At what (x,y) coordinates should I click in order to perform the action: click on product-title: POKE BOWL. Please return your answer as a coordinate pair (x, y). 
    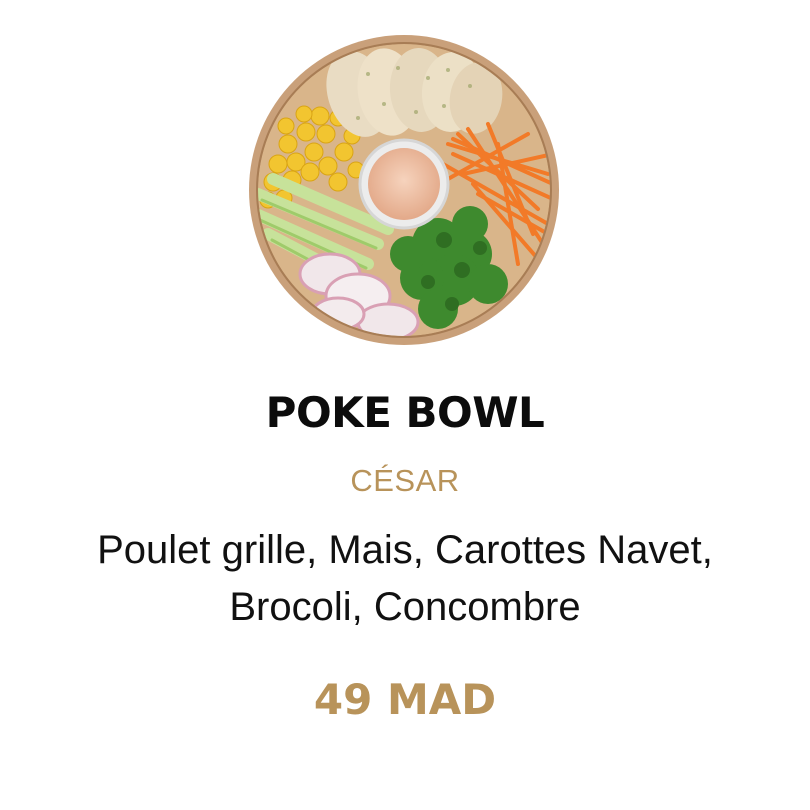
    Looking at the image, I should click on (405, 412).